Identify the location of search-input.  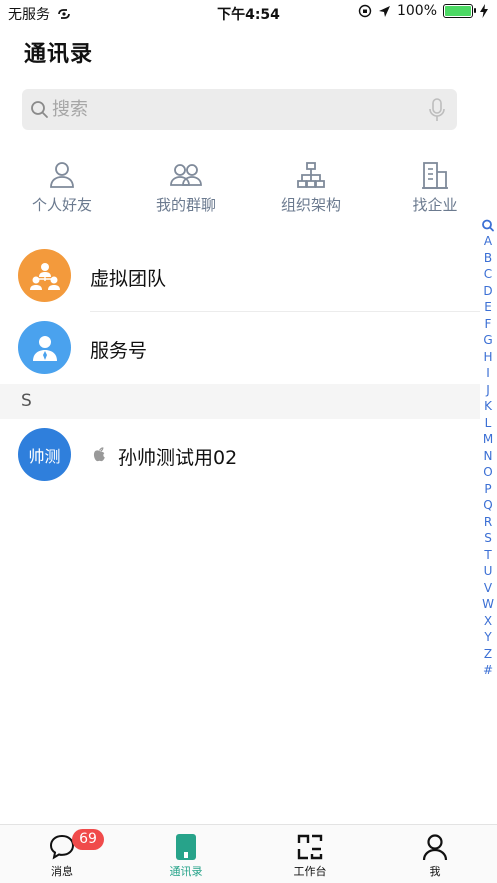
(242, 109).